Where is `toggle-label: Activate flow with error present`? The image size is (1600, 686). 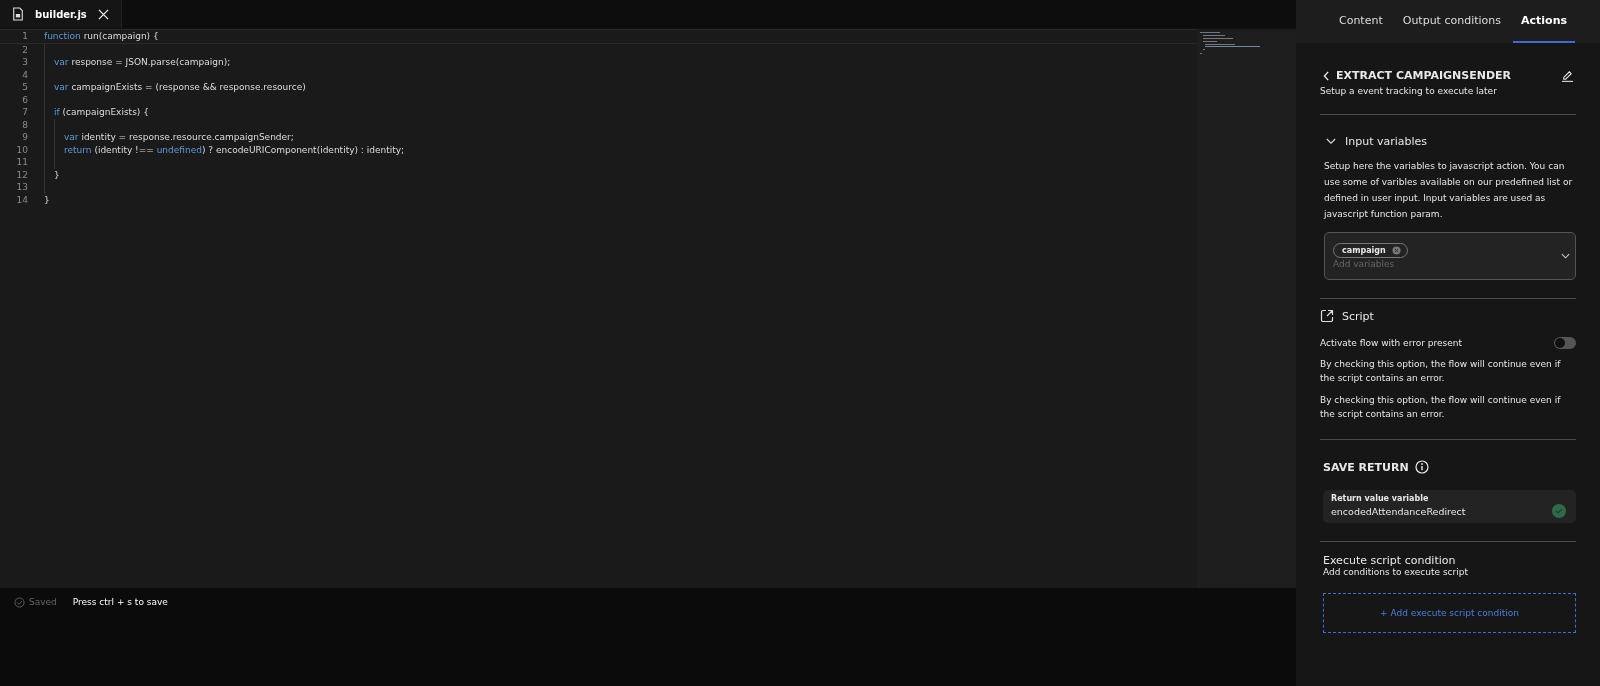 toggle-label: Activate flow with error present is located at coordinates (1391, 343).